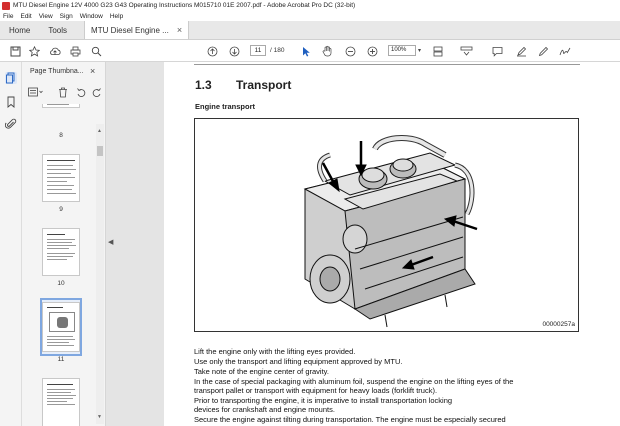  I want to click on thumbnail-scrollbar-thumb, so click(100, 151).